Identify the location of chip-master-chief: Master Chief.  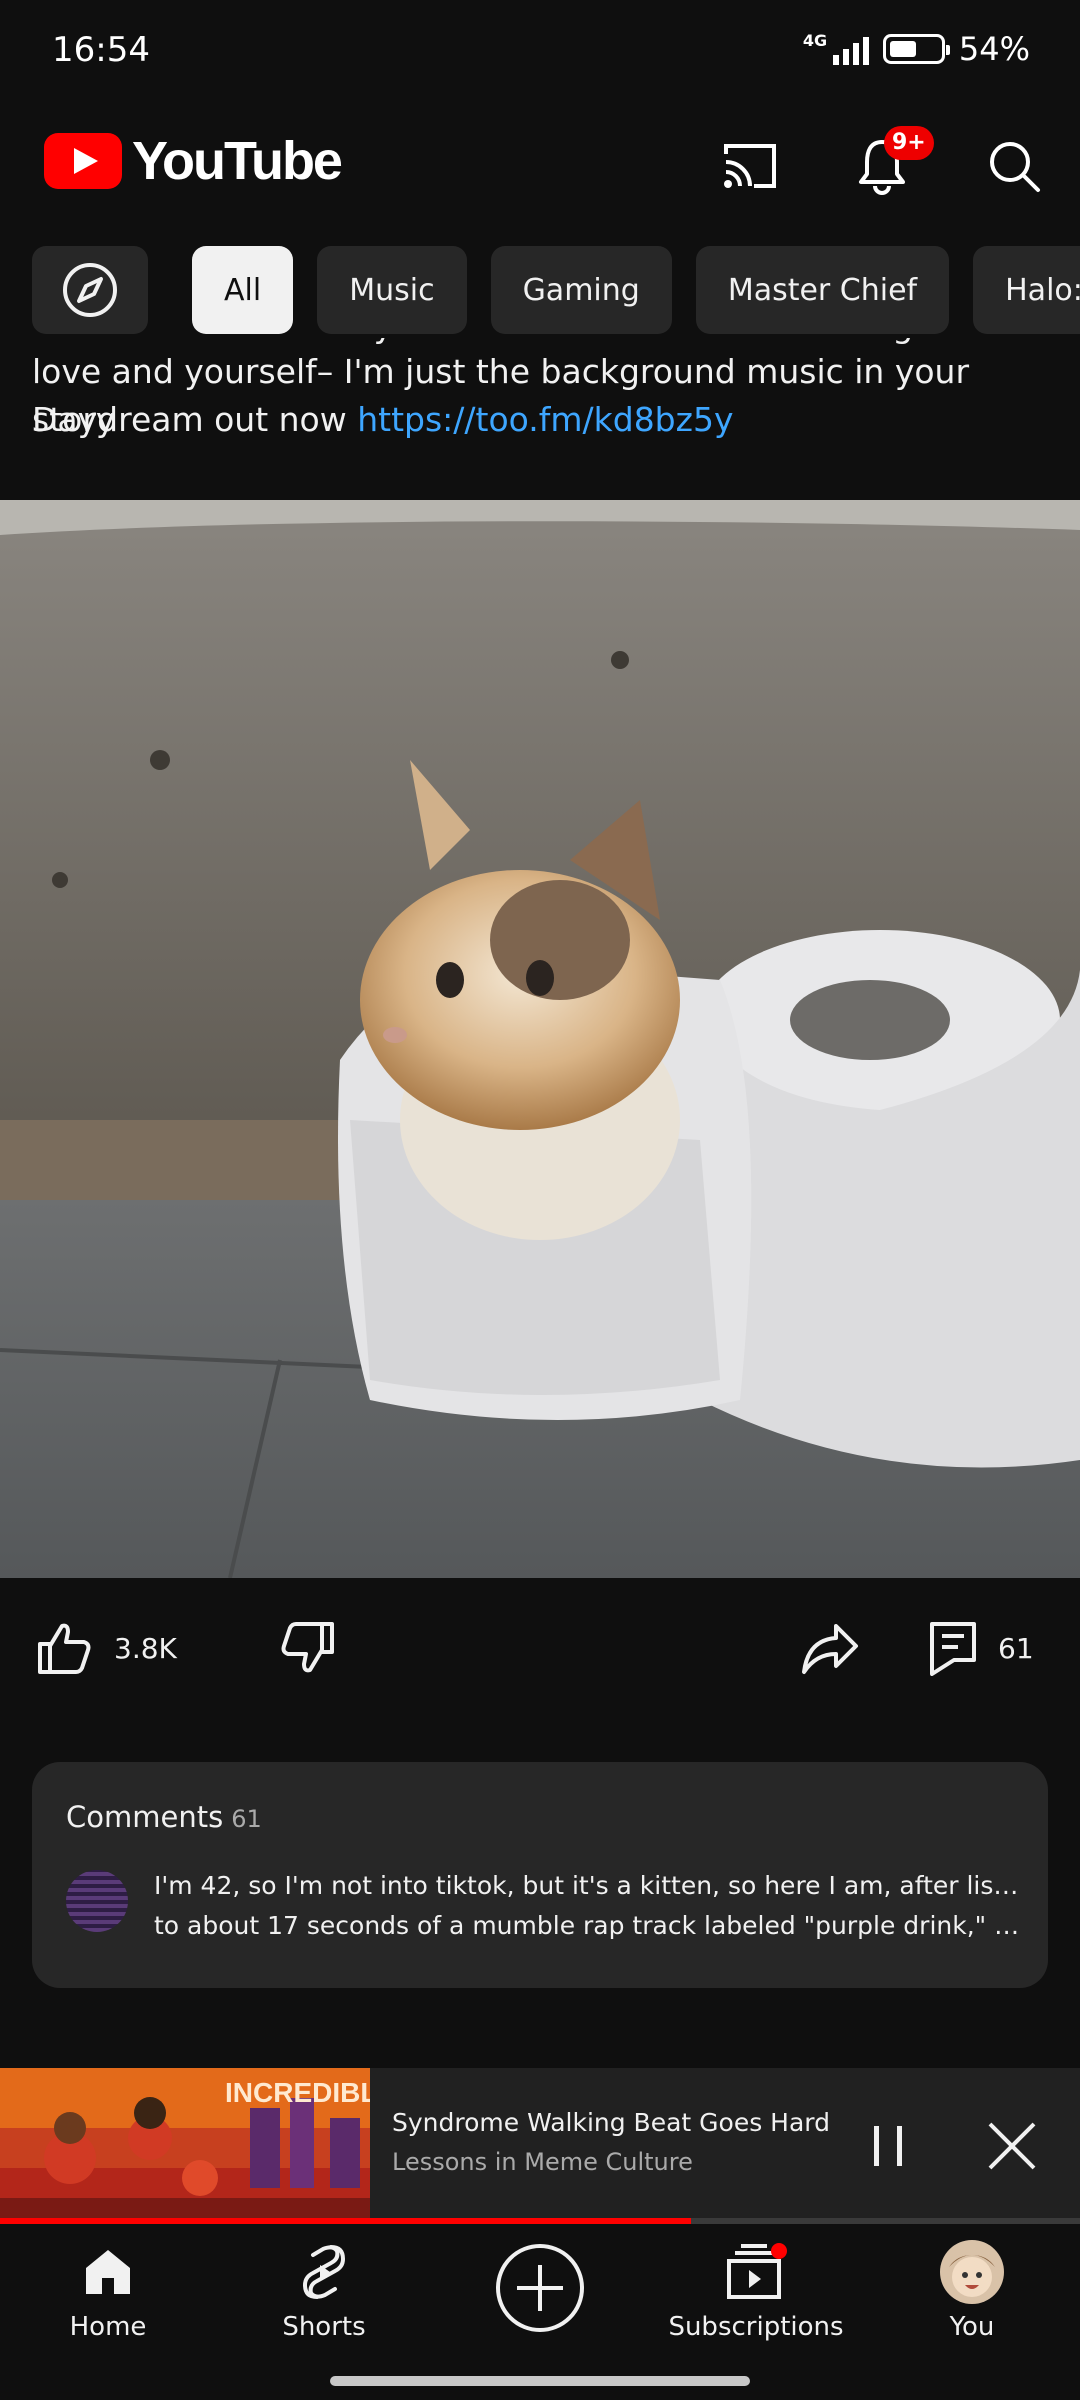
(822, 290).